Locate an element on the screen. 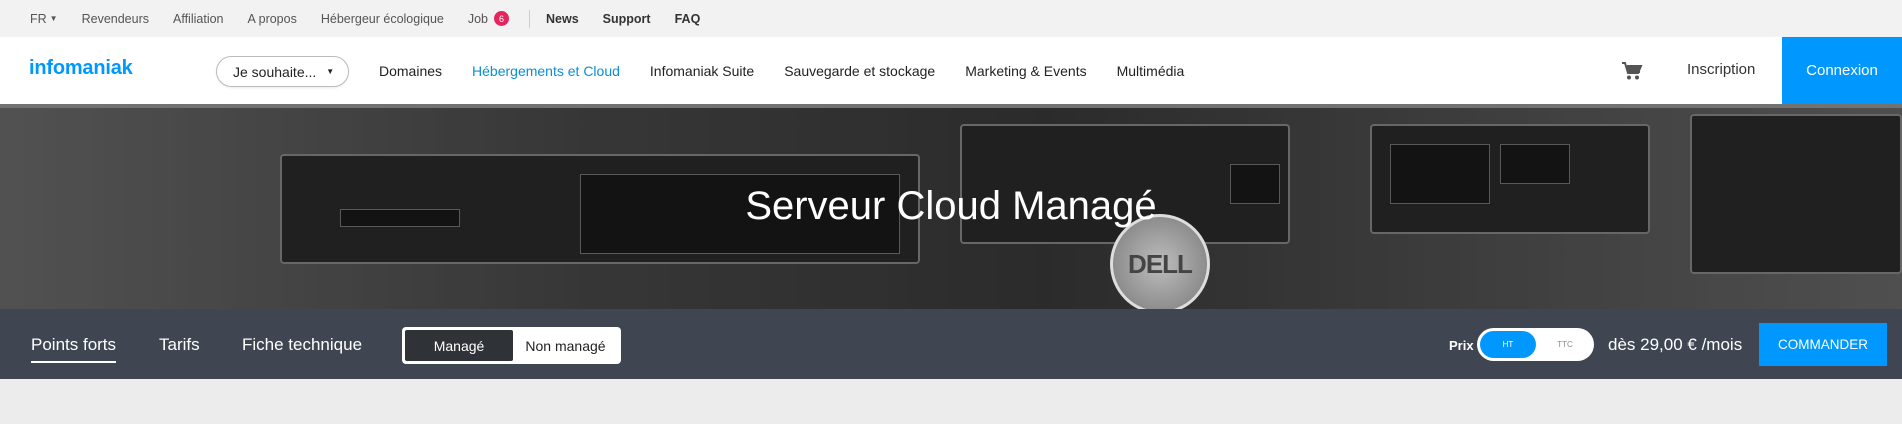 The width and height of the screenshot is (1902, 424). order-button: COMMANDER is located at coordinates (1823, 344).